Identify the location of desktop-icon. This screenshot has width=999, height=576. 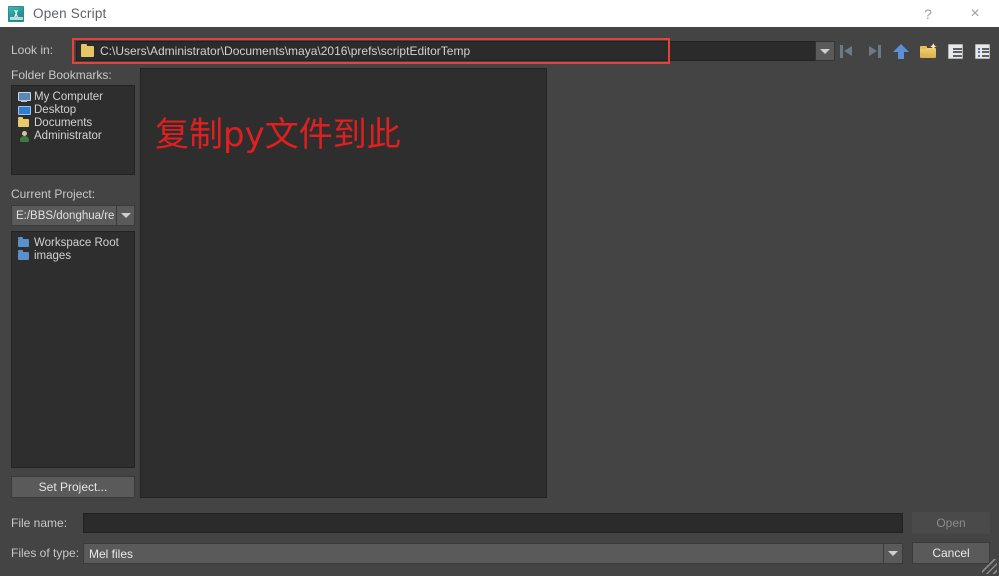
(24, 110).